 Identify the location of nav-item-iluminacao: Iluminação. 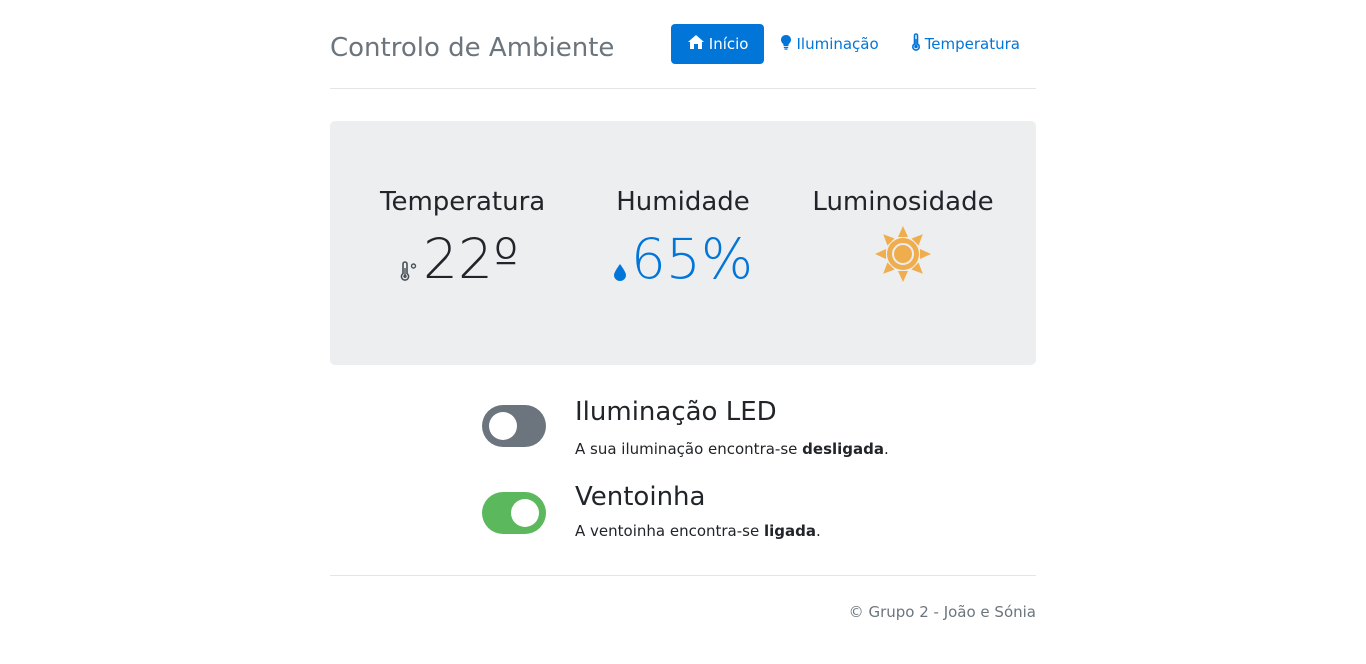
(829, 44).